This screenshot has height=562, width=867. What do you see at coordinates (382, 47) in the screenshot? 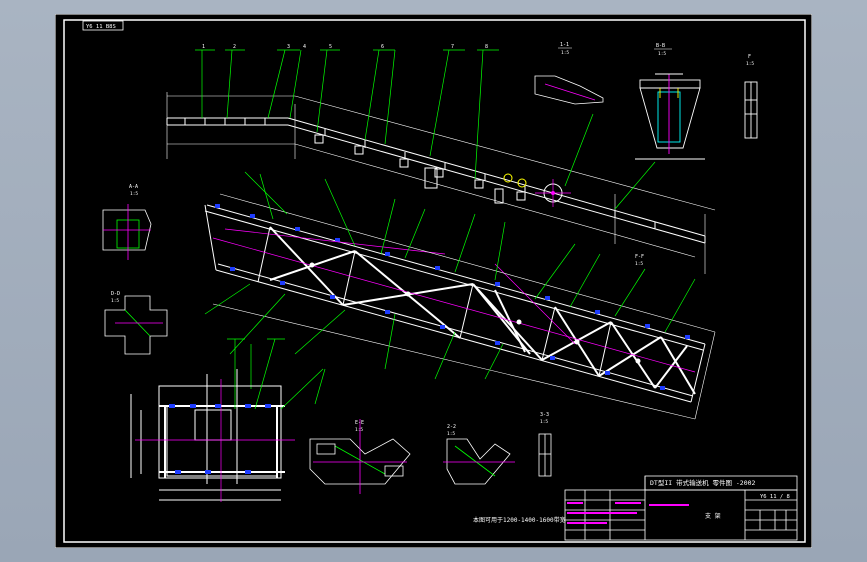
I see `svg-text: 6` at bounding box center [382, 47].